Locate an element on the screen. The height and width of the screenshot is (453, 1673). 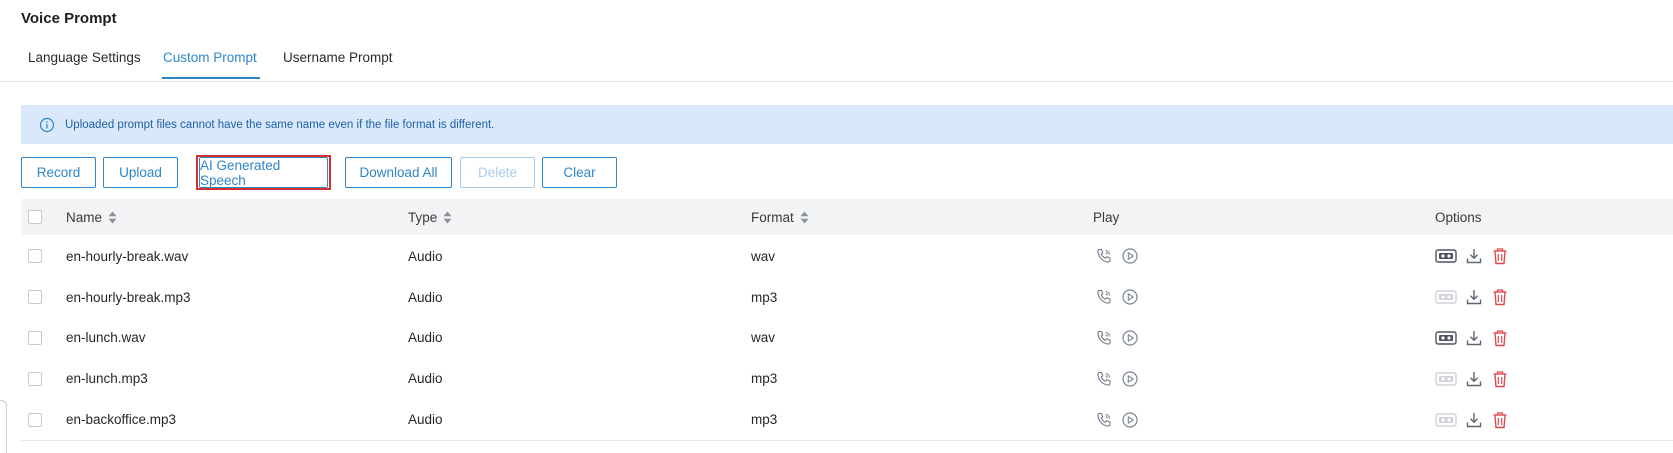
page-title: Voice Prompt is located at coordinates (69, 18).